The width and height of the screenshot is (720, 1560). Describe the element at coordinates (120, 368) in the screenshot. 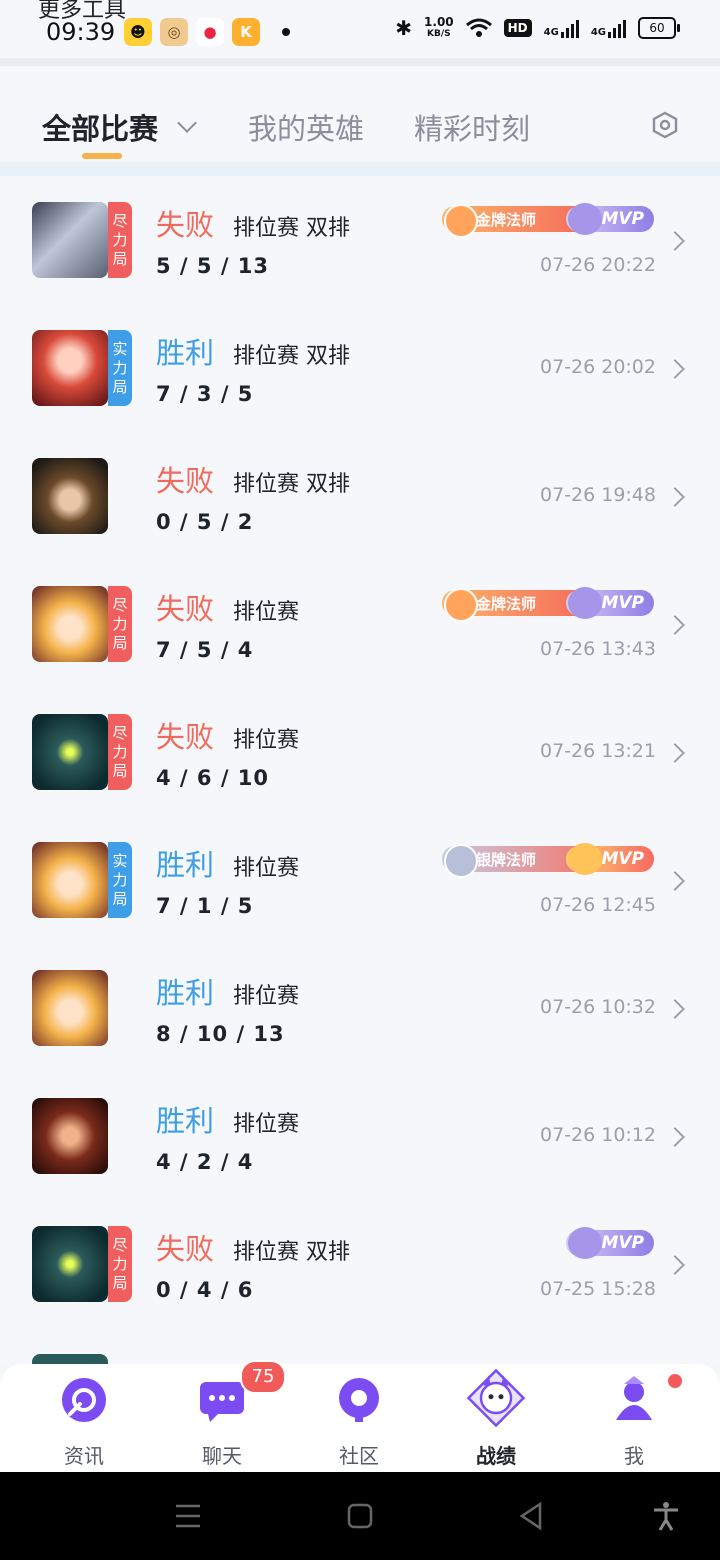

I see `match-quality-badge: 实力局` at that location.